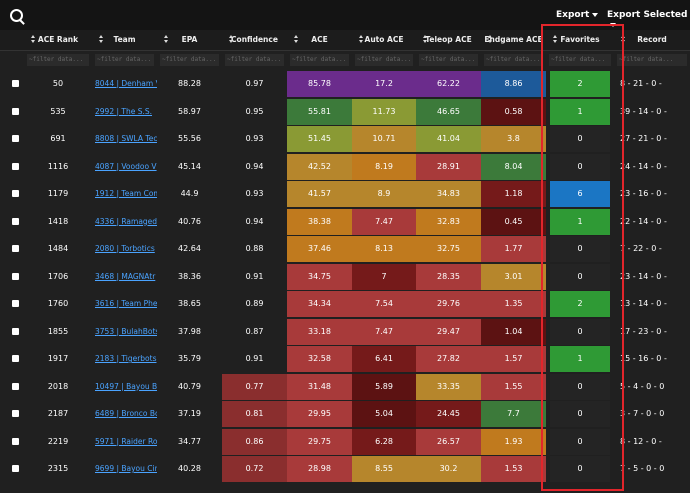 The height and width of the screenshot is (493, 690). I want to click on export-button: Export, so click(577, 15).